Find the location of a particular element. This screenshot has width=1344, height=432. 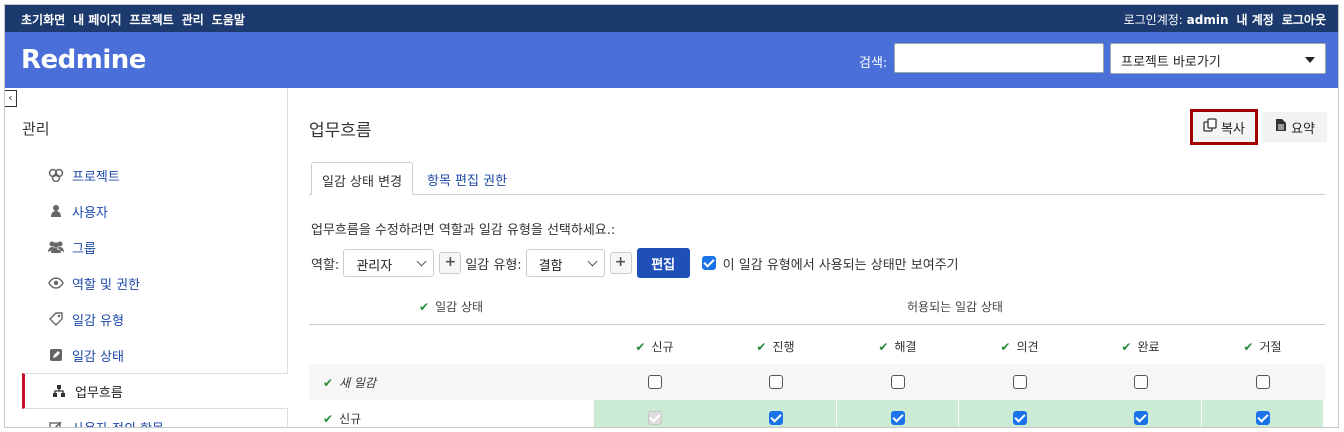

tracker-expand-button: + is located at coordinates (620, 263).